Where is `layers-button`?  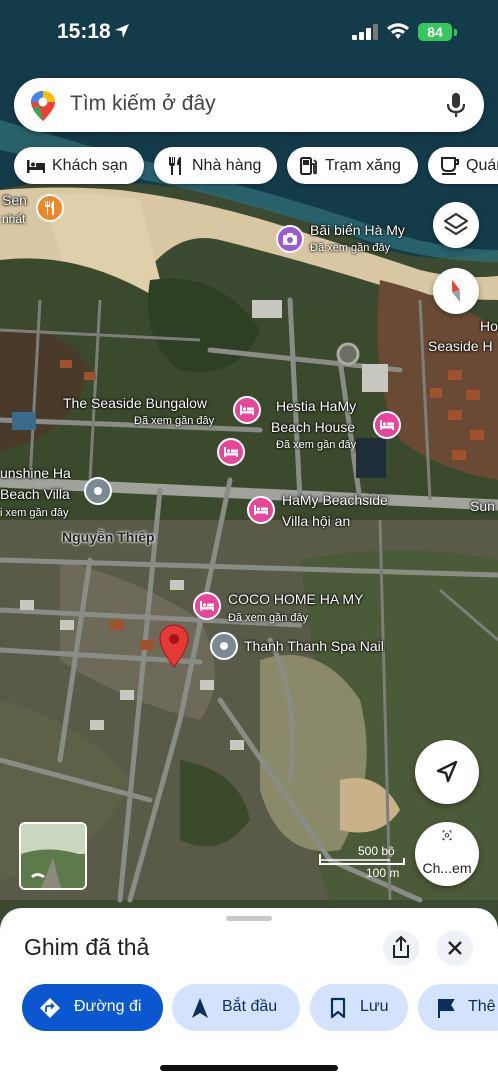
layers-button is located at coordinates (456, 225).